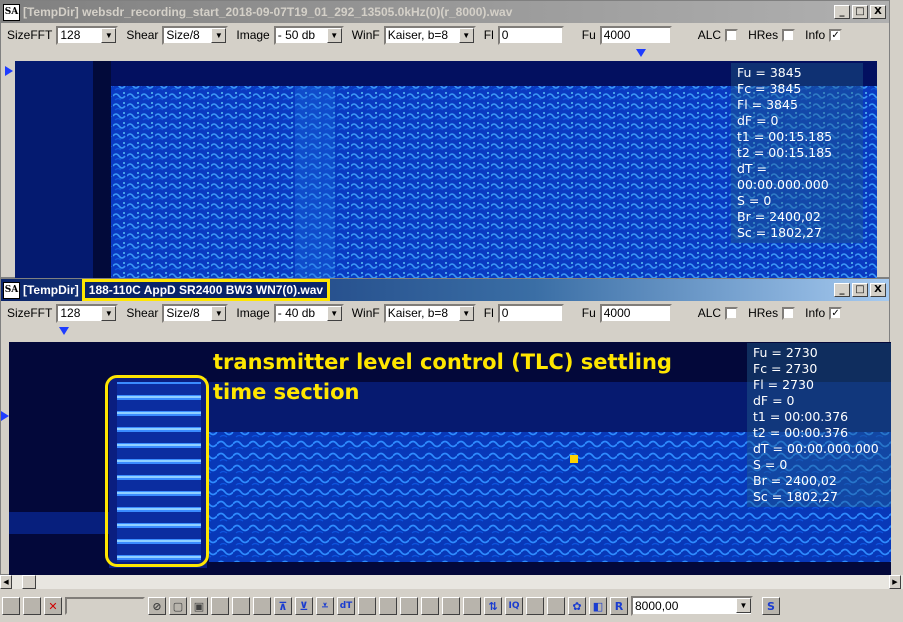 This screenshot has width=903, height=622. Describe the element at coordinates (53, 606) in the screenshot. I see `delete-icon: ✕` at that location.